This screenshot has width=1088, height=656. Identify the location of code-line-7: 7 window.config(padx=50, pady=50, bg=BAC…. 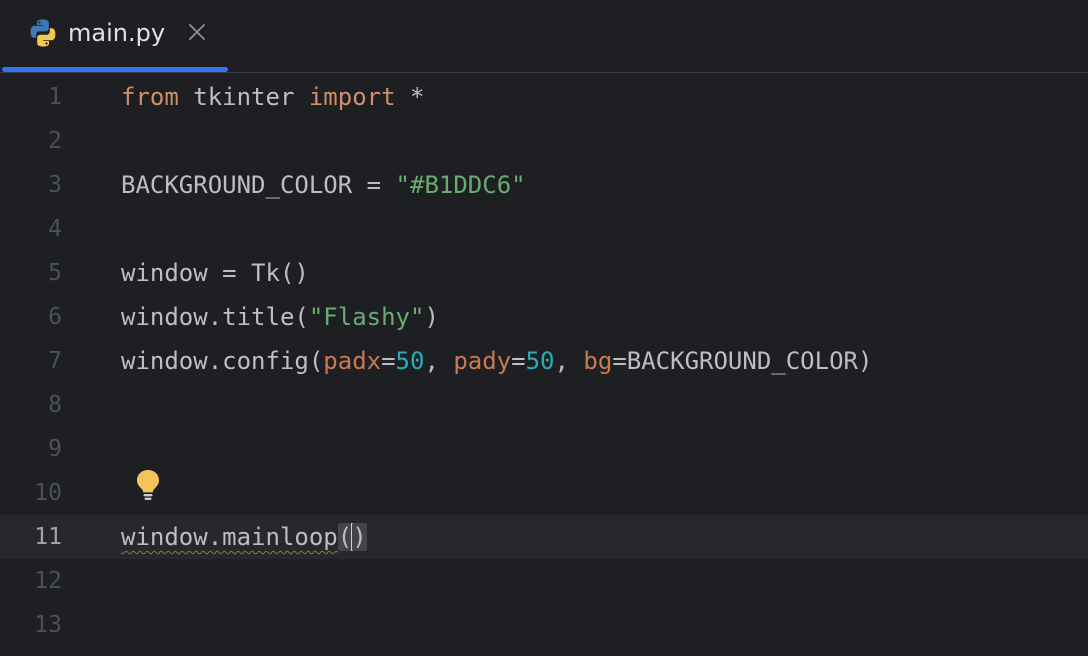
(544, 361).